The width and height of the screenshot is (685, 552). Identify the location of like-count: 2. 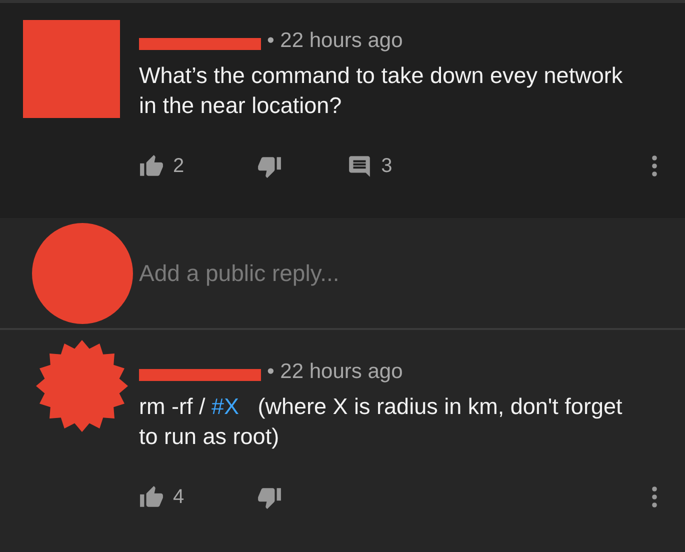
(178, 166).